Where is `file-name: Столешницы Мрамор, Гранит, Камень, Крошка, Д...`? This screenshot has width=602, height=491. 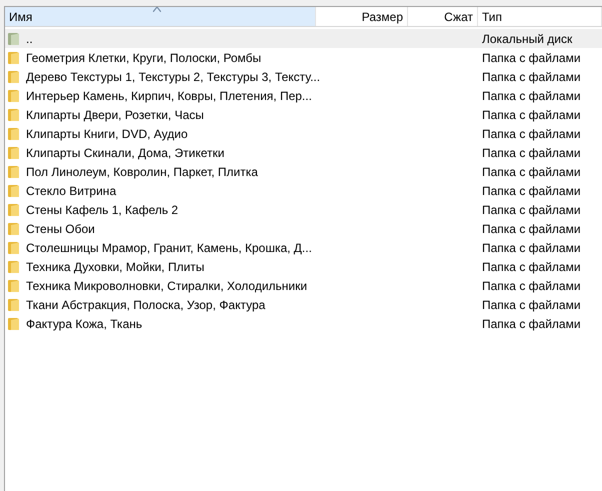
file-name: Столешницы Мрамор, Гранит, Камень, Крошка, Д... is located at coordinates (169, 248).